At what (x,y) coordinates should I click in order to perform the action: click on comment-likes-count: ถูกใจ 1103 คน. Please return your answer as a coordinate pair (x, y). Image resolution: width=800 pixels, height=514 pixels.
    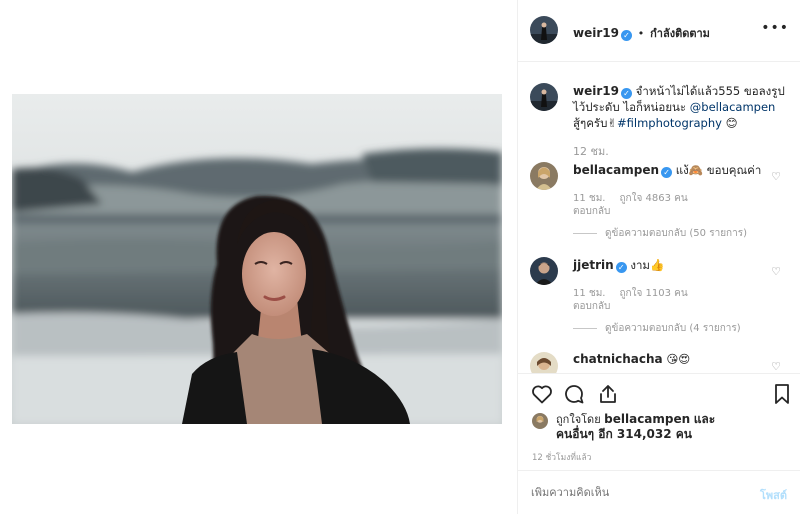
    Looking at the image, I should click on (653, 293).